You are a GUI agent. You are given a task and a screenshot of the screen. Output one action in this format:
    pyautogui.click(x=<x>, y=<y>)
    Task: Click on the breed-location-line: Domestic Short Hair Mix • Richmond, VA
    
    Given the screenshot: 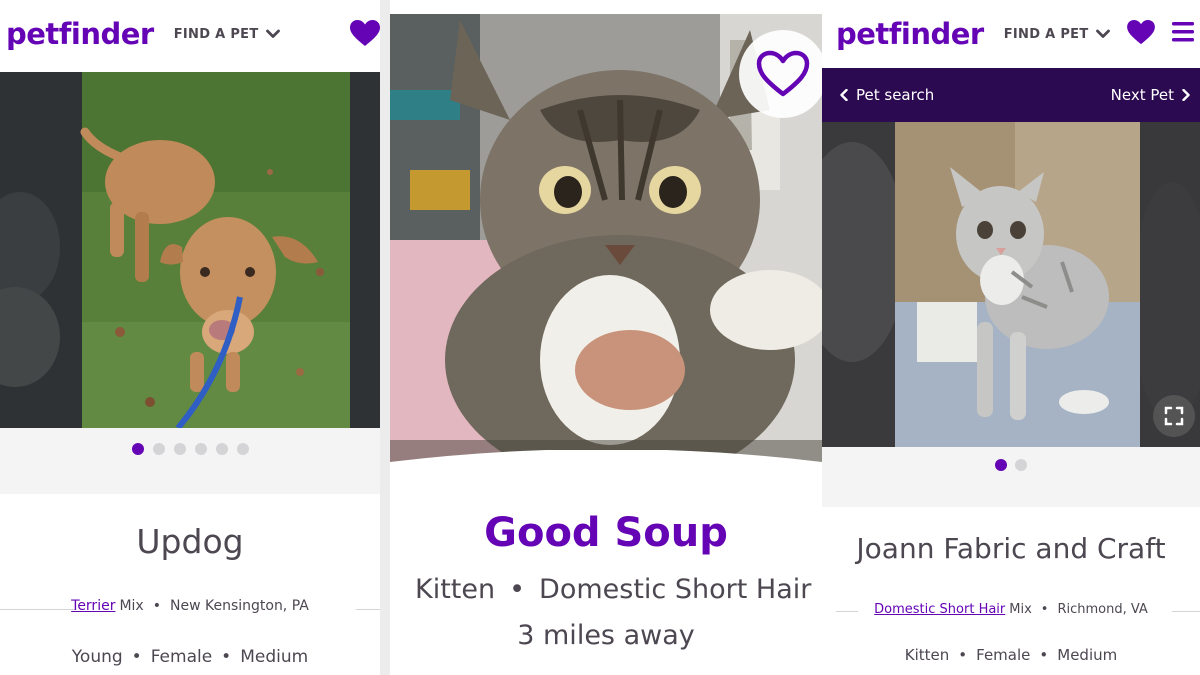 What is the action you would take?
    pyautogui.click(x=1011, y=609)
    